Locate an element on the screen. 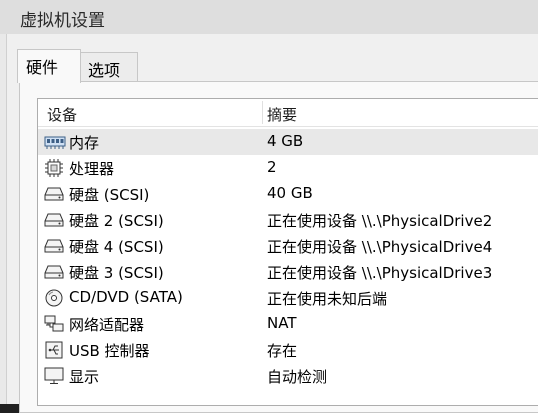 The height and width of the screenshot is (413, 538). tab-options-label: 选项 is located at coordinates (104, 70).